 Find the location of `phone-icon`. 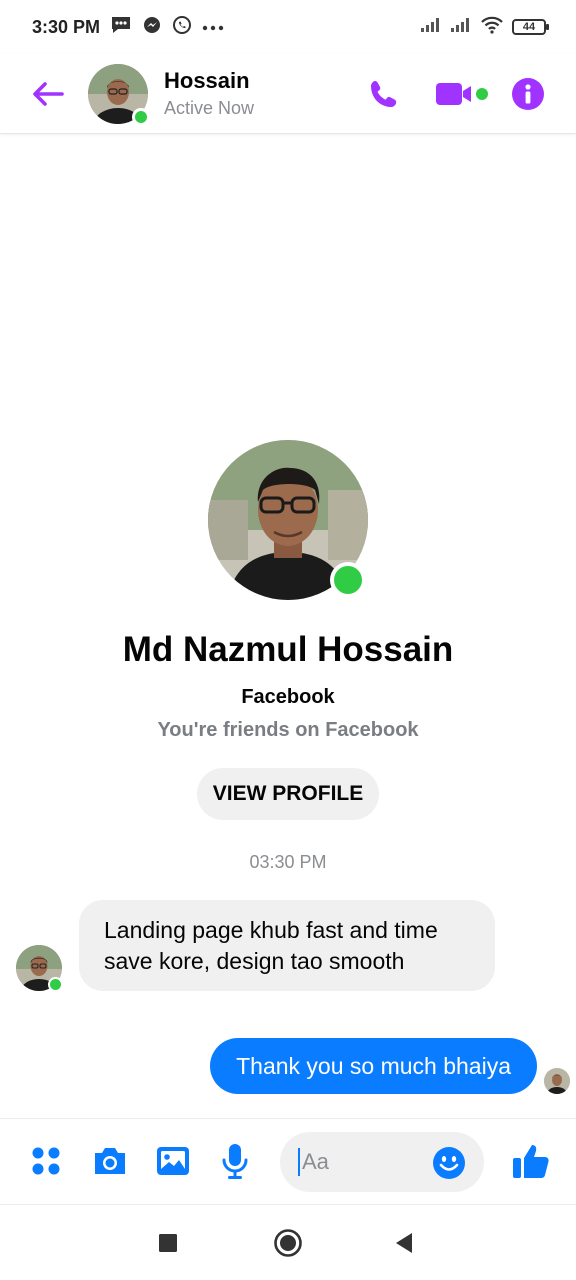

phone-icon is located at coordinates (384, 93).